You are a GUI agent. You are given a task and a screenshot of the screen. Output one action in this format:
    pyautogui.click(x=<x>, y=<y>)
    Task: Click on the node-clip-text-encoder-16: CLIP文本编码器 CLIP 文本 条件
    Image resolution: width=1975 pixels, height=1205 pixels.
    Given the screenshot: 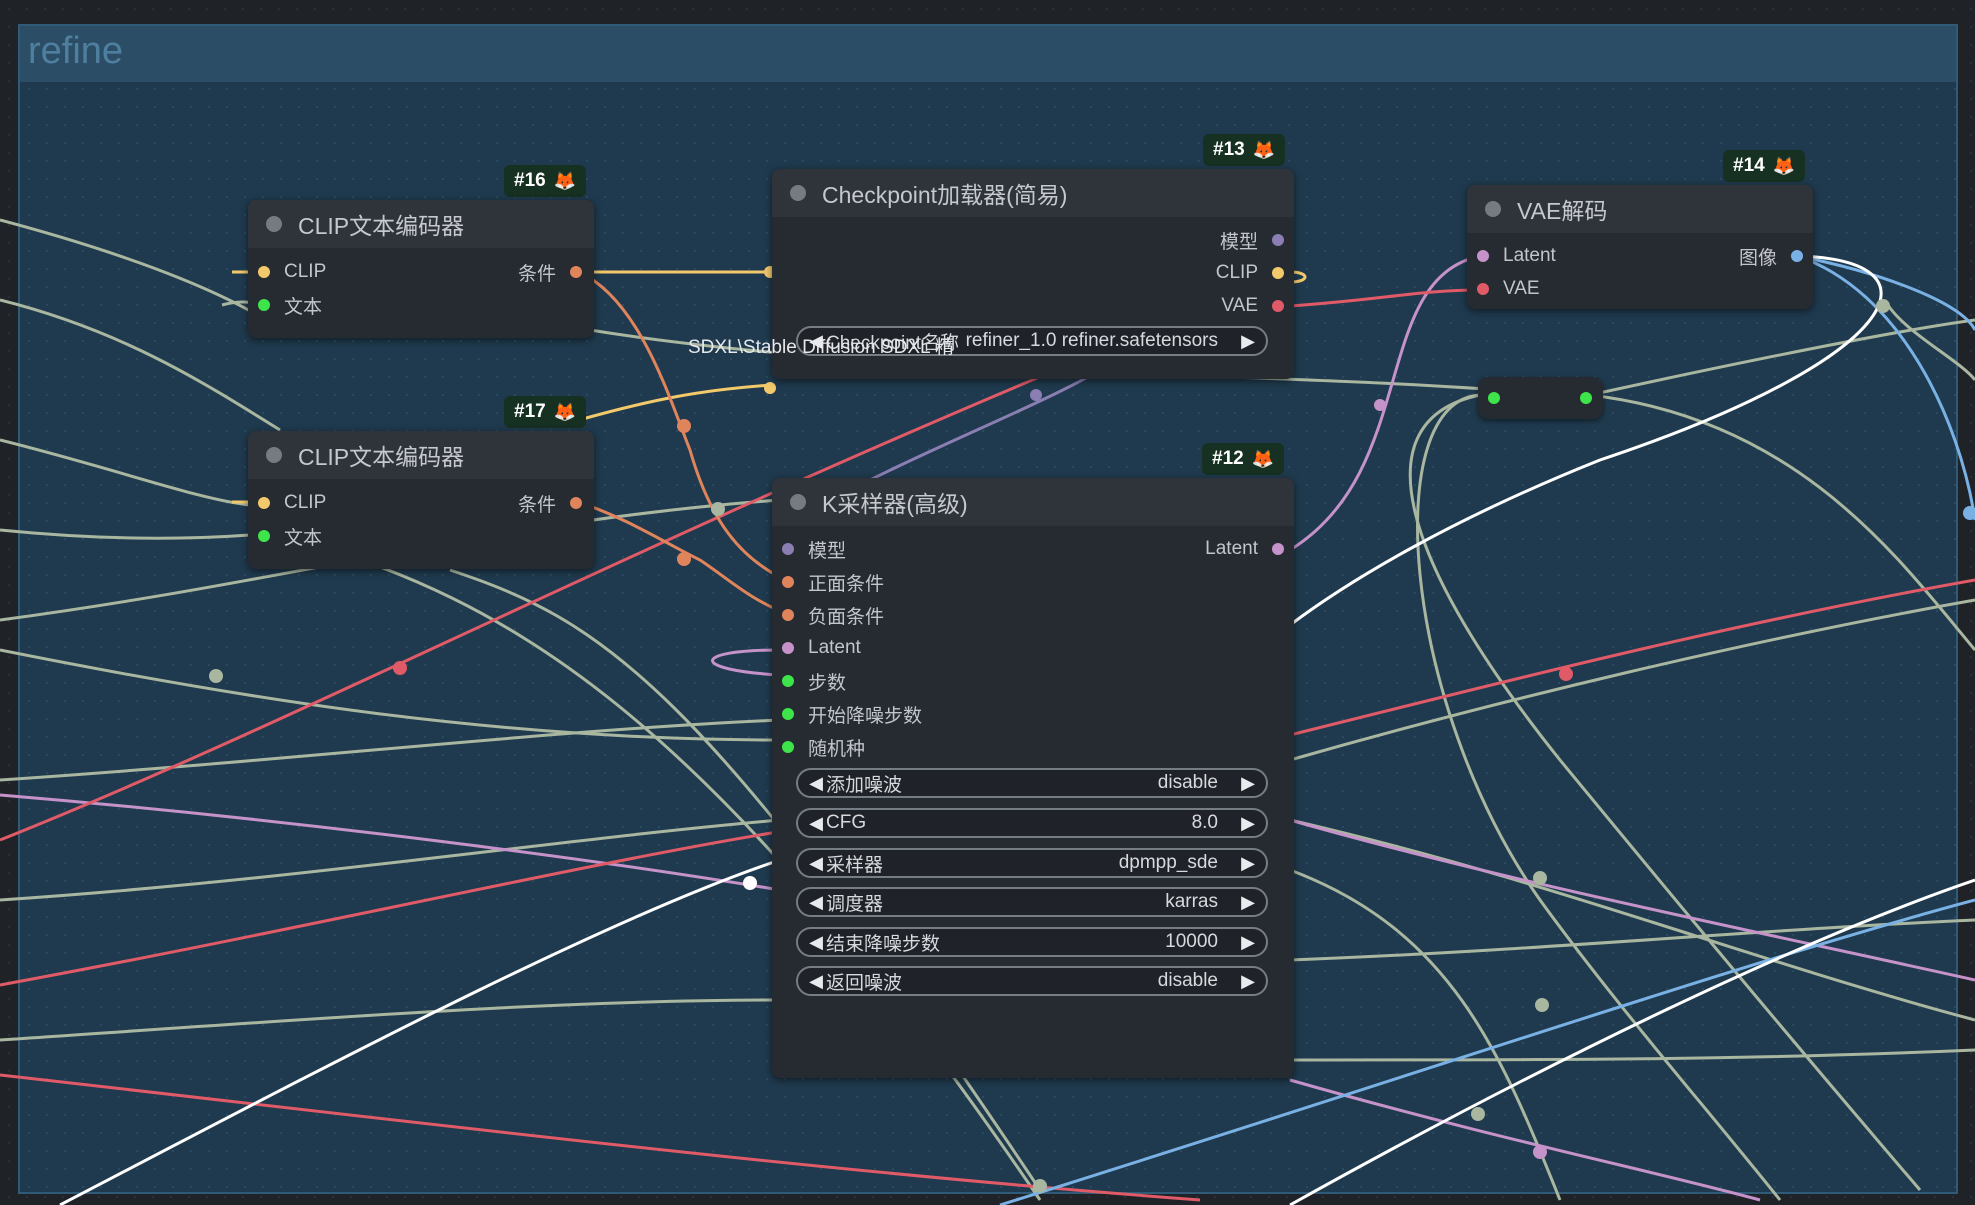 What is the action you would take?
    pyautogui.click(x=421, y=269)
    